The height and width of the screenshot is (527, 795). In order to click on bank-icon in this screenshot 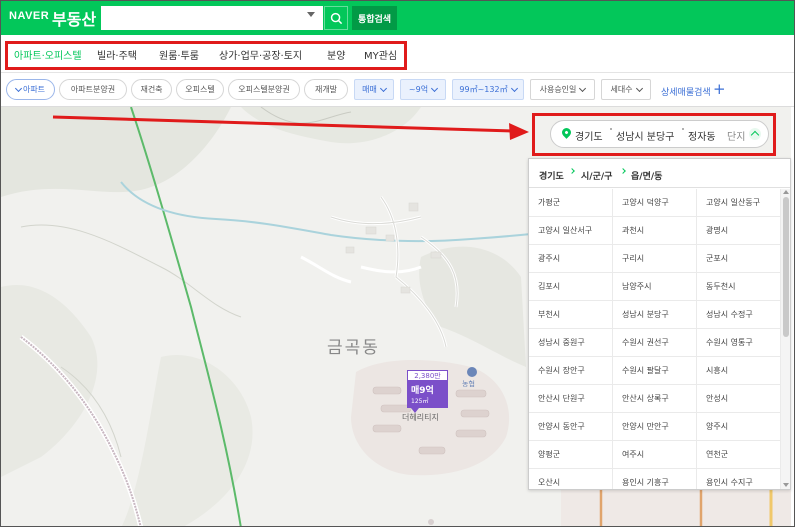, I will do `click(472, 372)`.